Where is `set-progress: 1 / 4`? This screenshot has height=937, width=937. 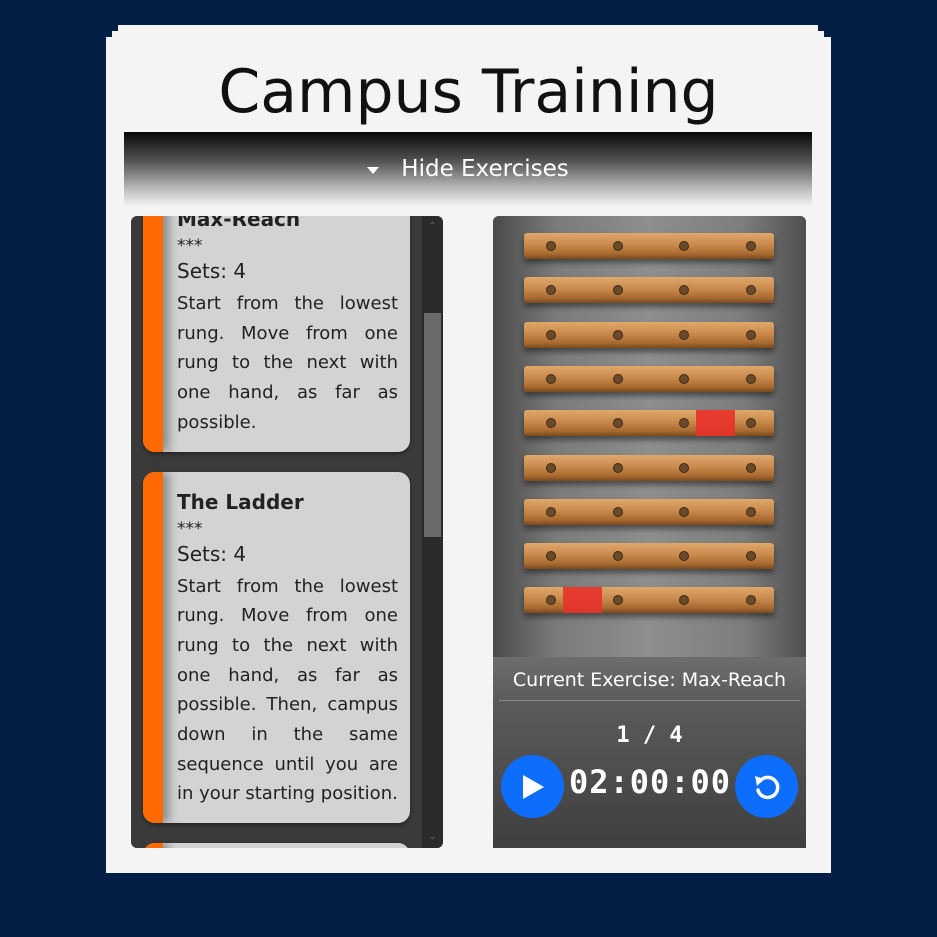
set-progress: 1 / 4 is located at coordinates (649, 735).